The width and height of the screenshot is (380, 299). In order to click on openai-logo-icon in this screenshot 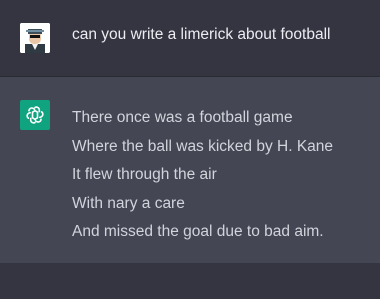, I will do `click(35, 115)`.